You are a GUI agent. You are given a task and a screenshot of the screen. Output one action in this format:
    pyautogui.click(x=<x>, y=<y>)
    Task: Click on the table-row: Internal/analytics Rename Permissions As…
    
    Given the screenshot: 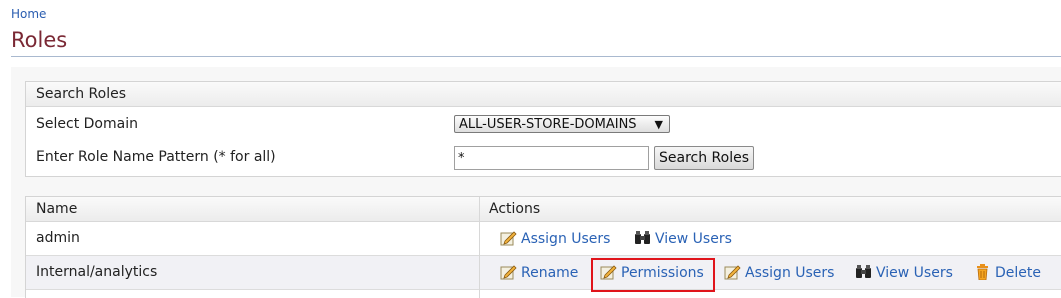 What is the action you would take?
    pyautogui.click(x=543, y=273)
    